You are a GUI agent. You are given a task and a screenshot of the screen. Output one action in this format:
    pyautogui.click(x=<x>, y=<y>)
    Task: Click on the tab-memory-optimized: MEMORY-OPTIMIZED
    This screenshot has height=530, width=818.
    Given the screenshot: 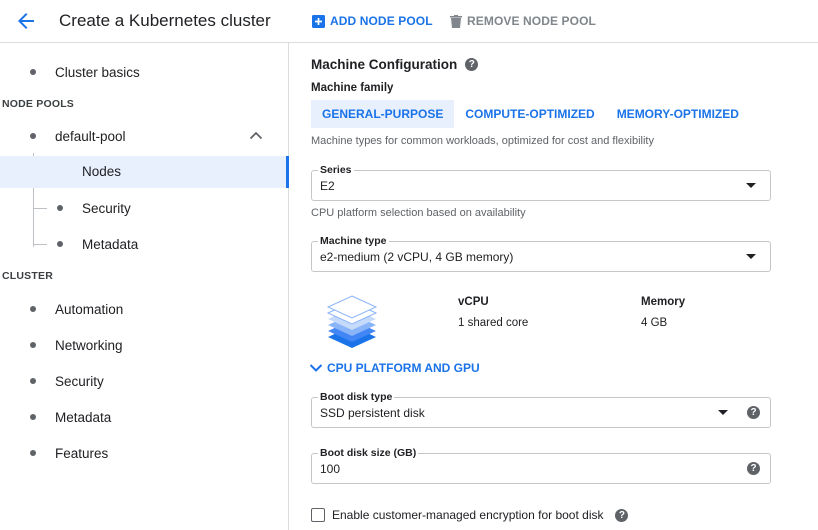 What is the action you would take?
    pyautogui.click(x=678, y=114)
    